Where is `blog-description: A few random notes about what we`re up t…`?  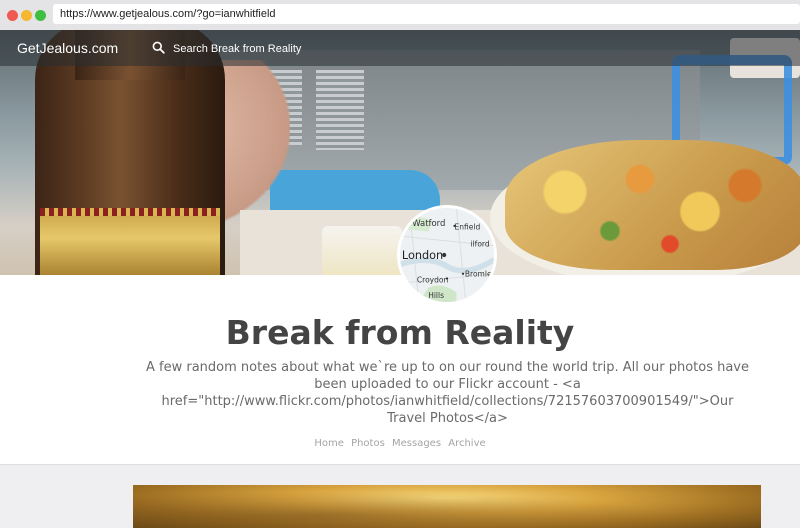
blog-description: A few random notes about what we`re up t… is located at coordinates (447, 393).